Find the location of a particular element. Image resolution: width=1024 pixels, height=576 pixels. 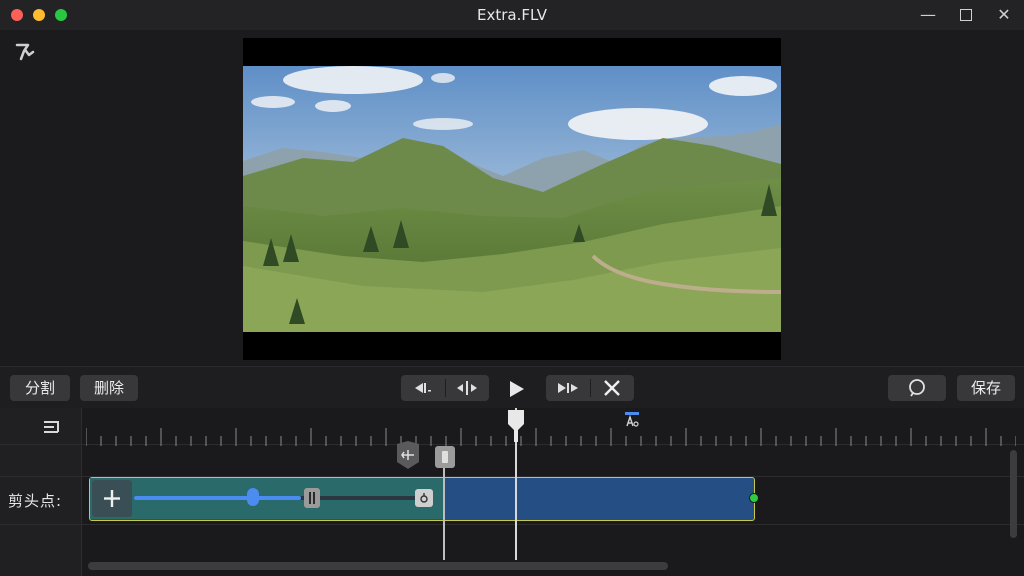

grip-icon is located at coordinates (312, 498).